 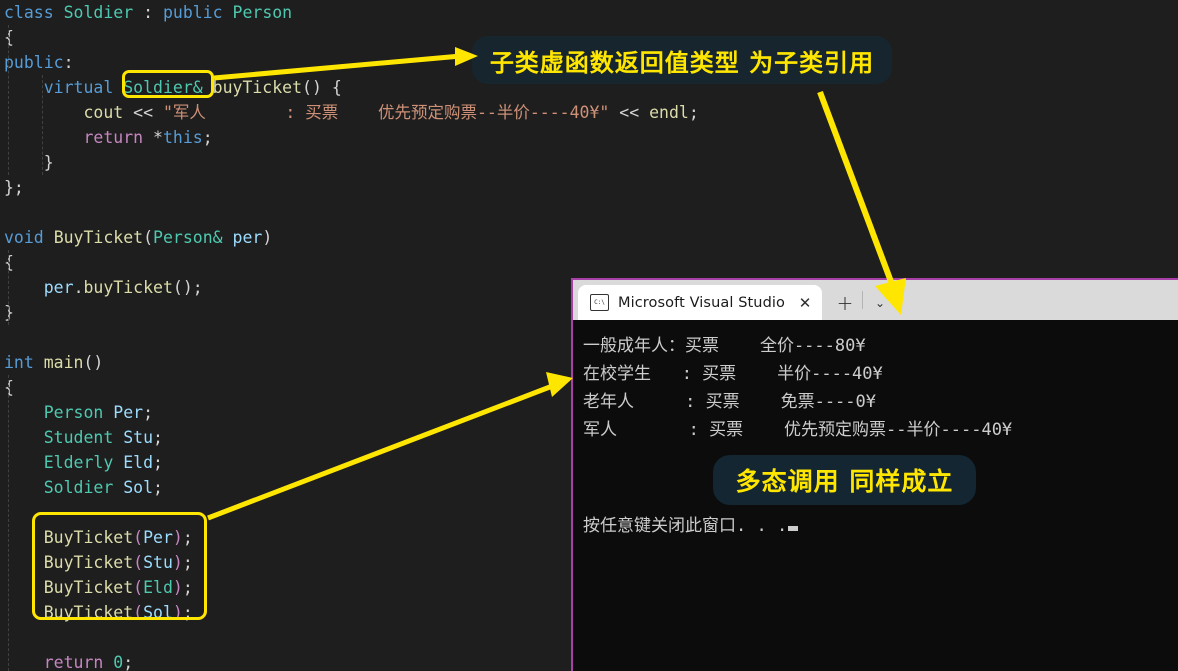 What do you see at coordinates (793, 528) in the screenshot?
I see `console-cursor` at bounding box center [793, 528].